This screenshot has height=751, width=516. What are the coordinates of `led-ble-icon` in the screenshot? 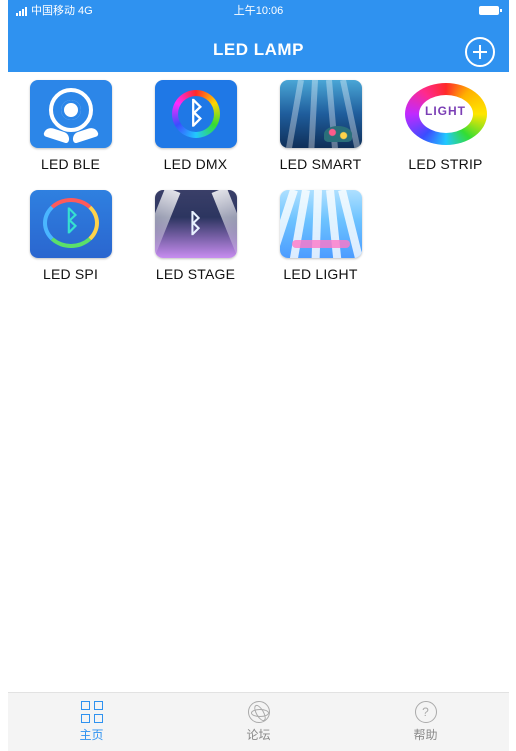 It's located at (70, 114).